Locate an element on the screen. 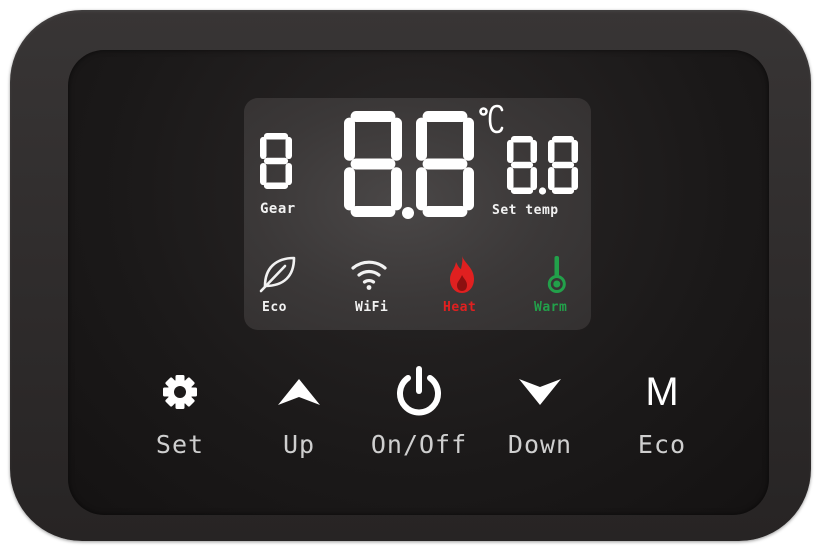  arrow-up-icon is located at coordinates (299, 392).